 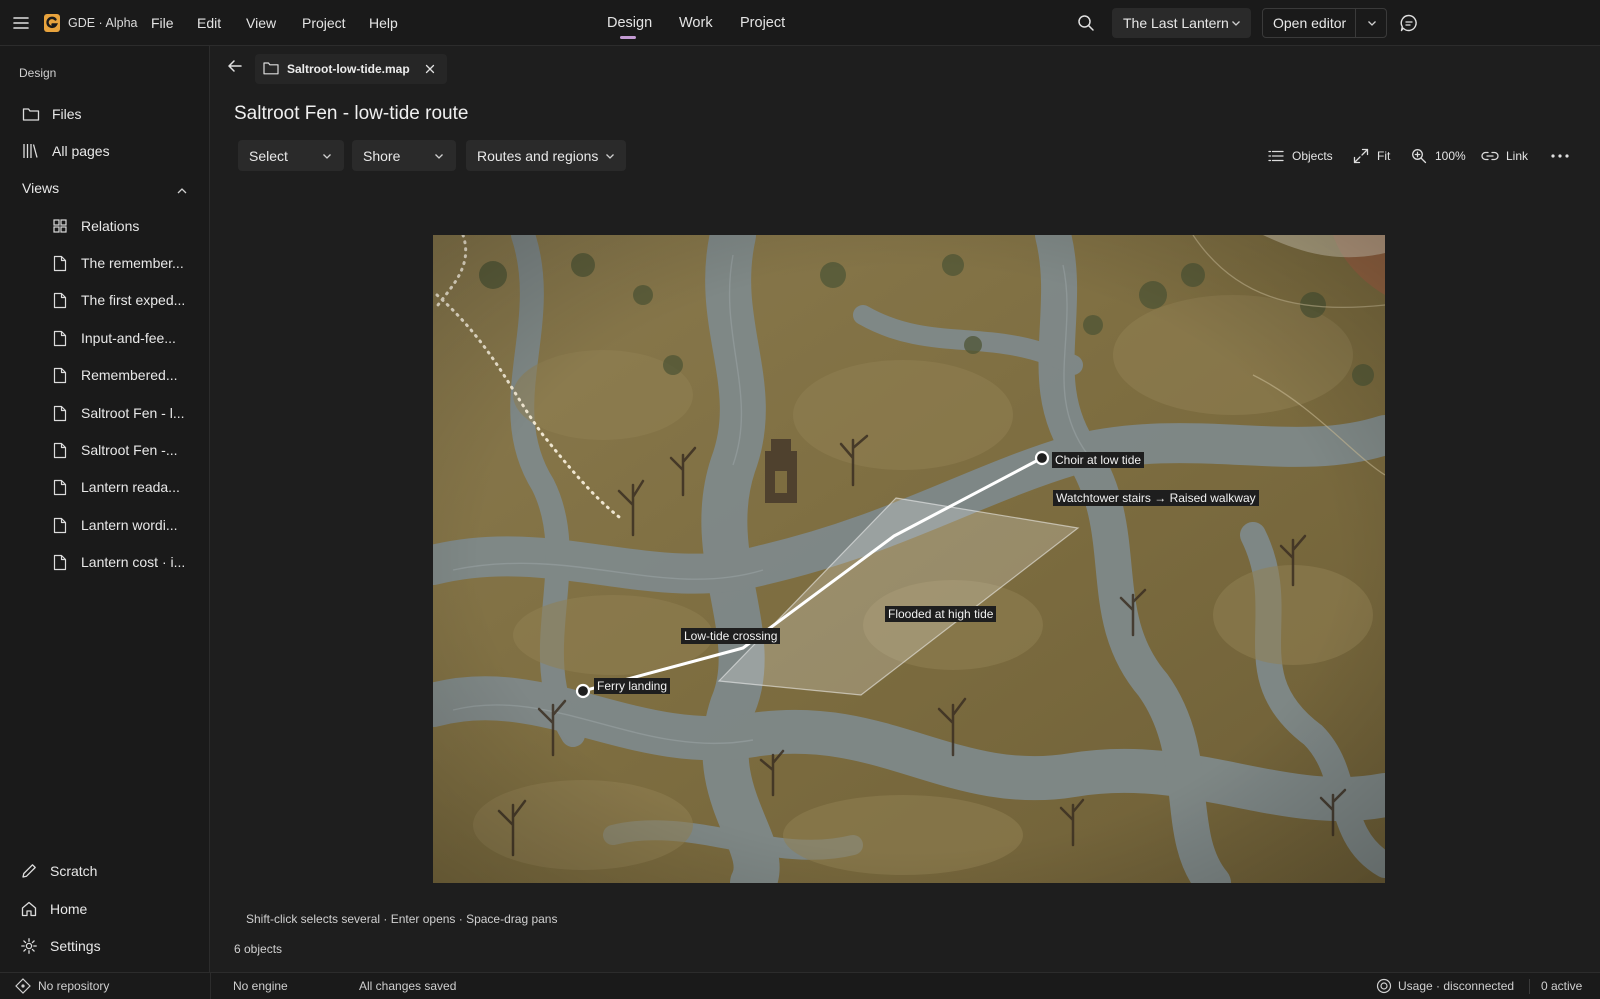 I want to click on object-count: 6 objects, so click(x=258, y=949).